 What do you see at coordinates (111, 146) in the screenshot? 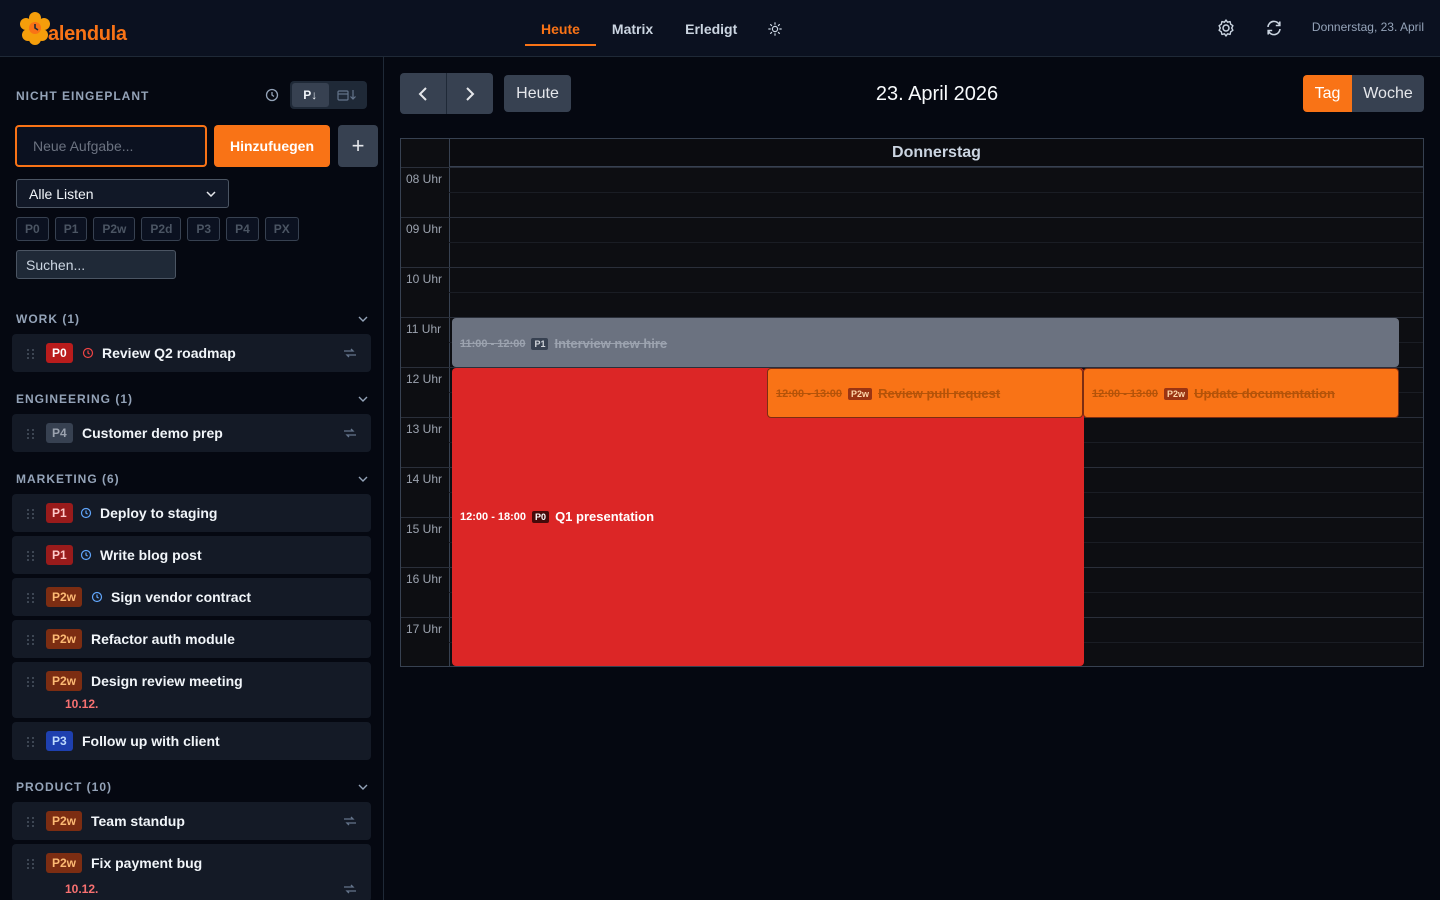
I see `new-task-input` at bounding box center [111, 146].